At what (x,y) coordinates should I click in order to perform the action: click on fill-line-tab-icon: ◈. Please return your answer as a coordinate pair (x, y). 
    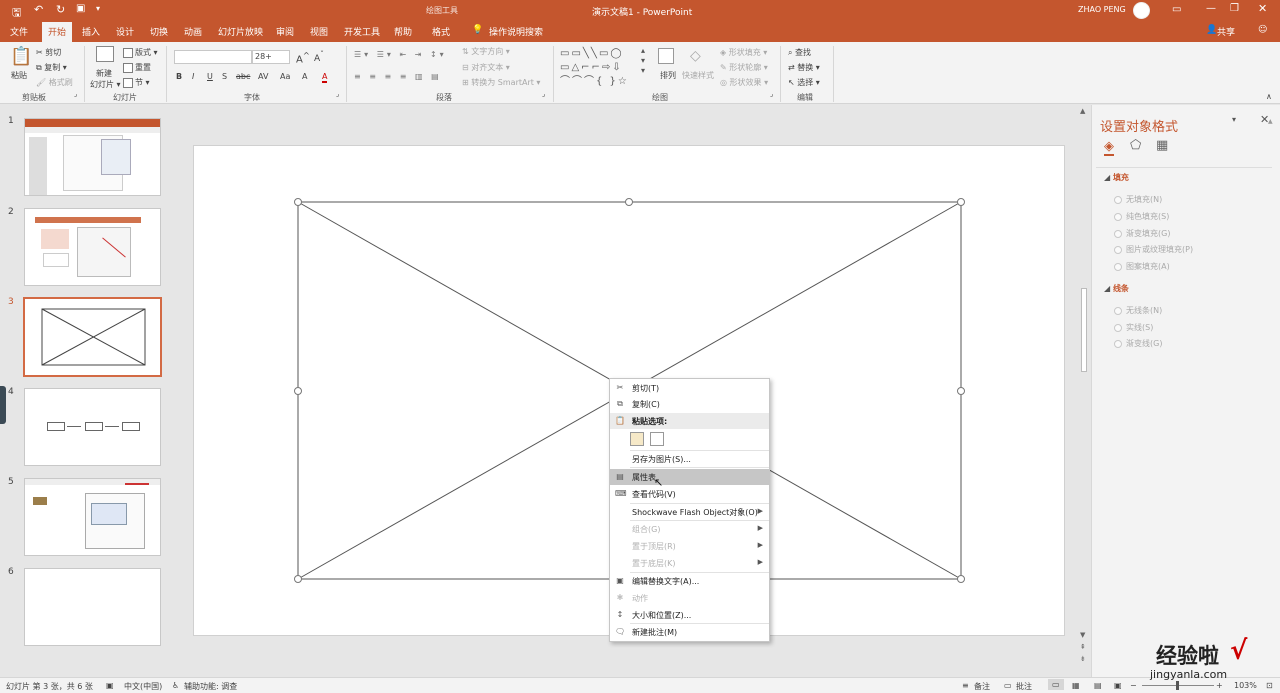
    Looking at the image, I should click on (1109, 147).